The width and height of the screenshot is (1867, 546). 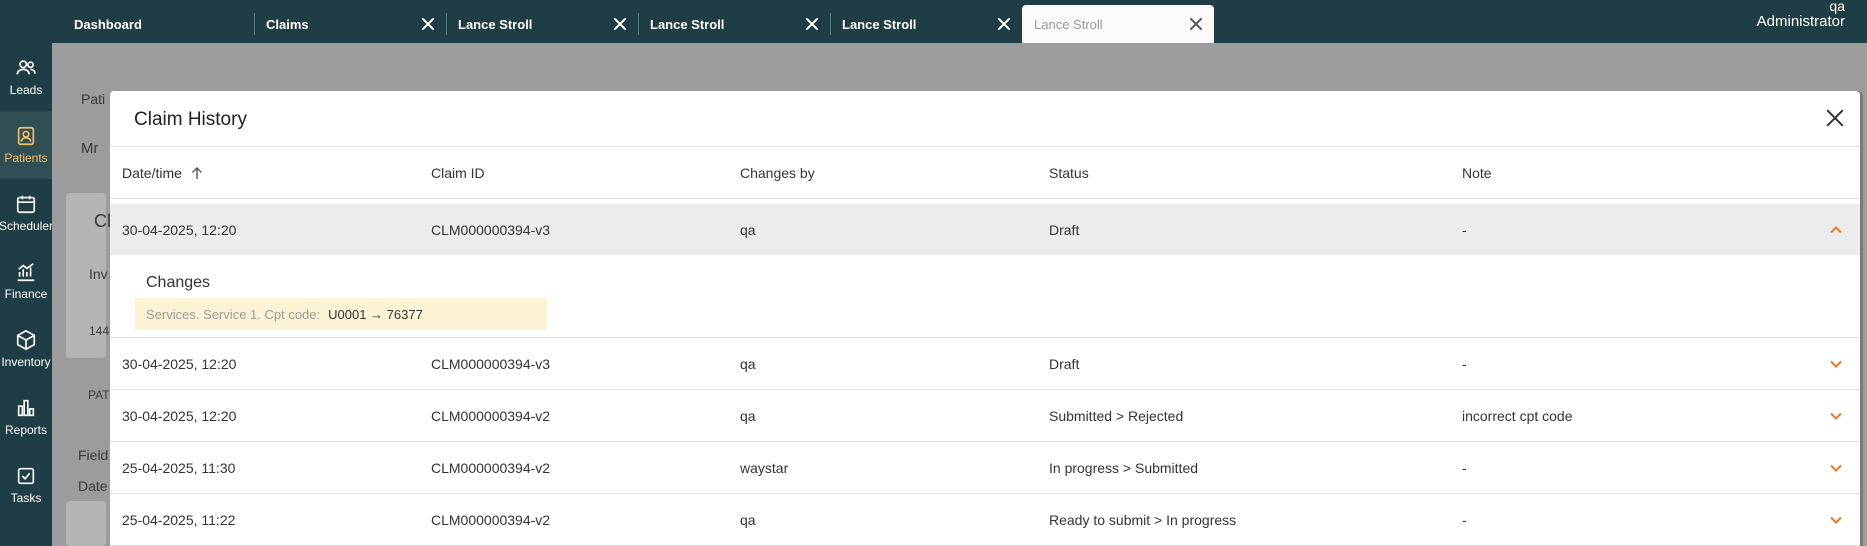 What do you see at coordinates (491, 415) in the screenshot?
I see `cell-claim-id: CLM000000394-v2` at bounding box center [491, 415].